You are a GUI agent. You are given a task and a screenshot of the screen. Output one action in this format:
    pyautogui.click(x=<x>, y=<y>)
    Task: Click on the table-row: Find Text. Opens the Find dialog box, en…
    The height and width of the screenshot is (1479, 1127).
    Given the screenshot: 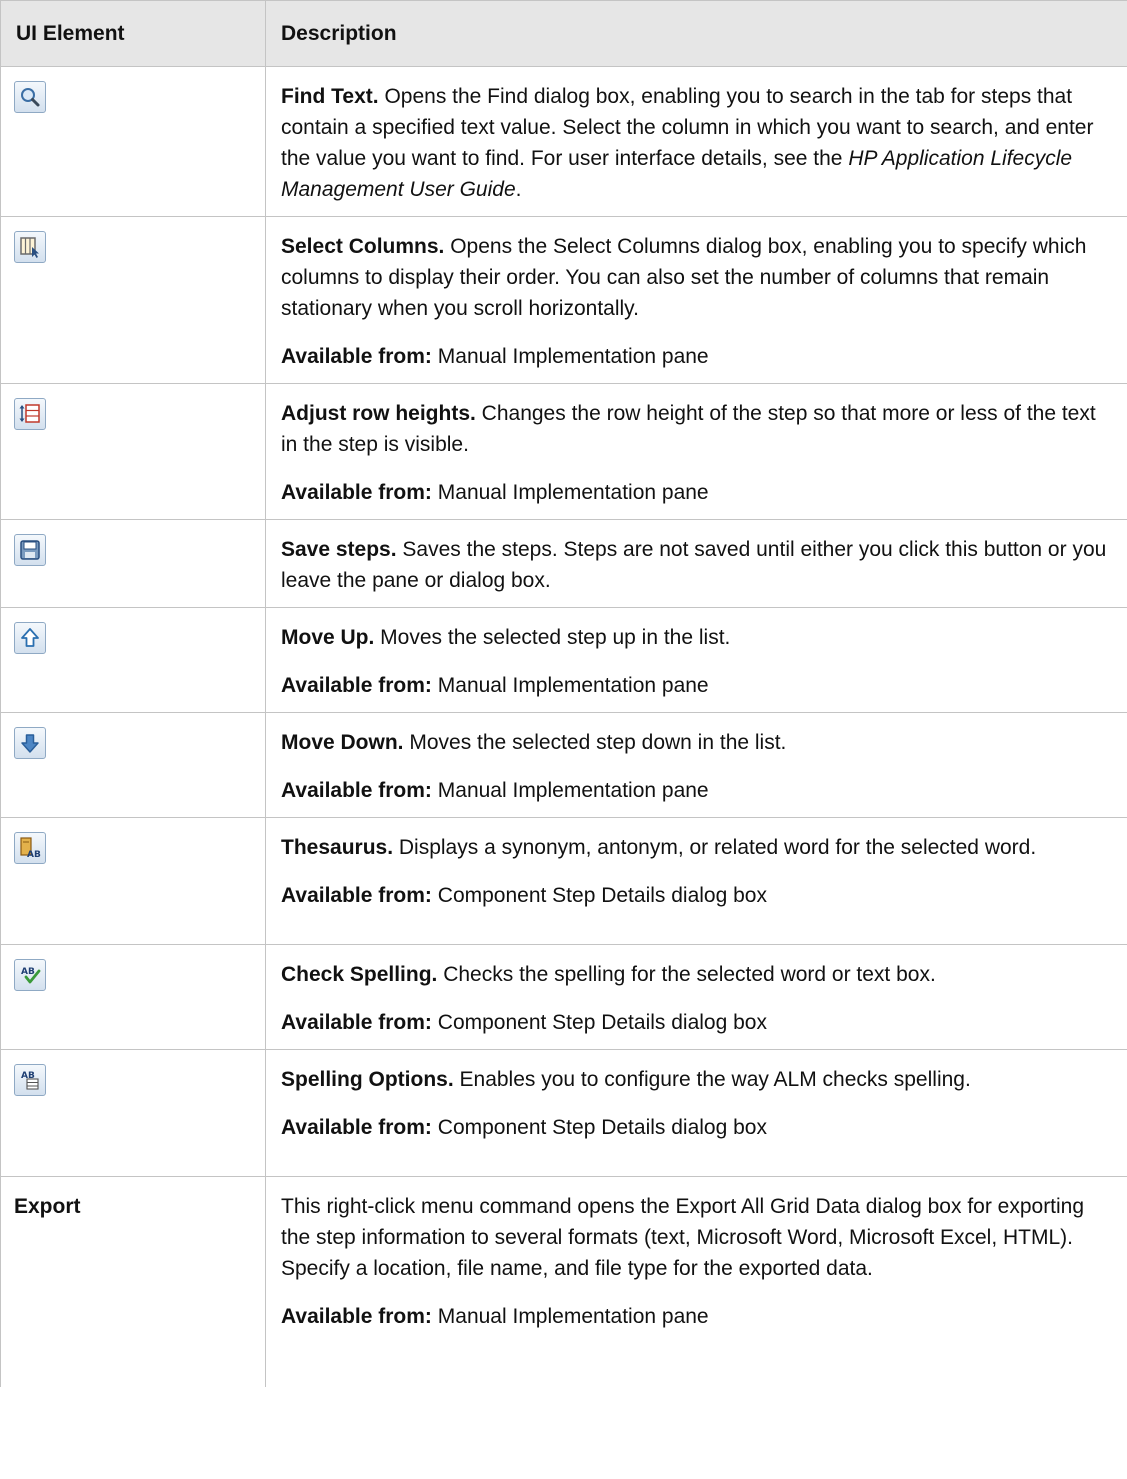 What is the action you would take?
    pyautogui.click(x=563, y=141)
    